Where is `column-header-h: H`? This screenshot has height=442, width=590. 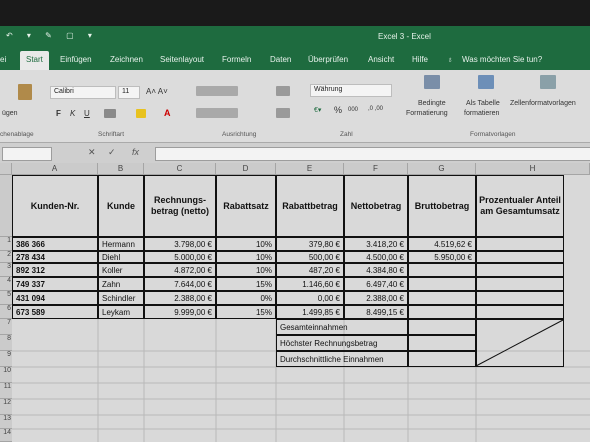
column-header-h: H is located at coordinates (533, 169).